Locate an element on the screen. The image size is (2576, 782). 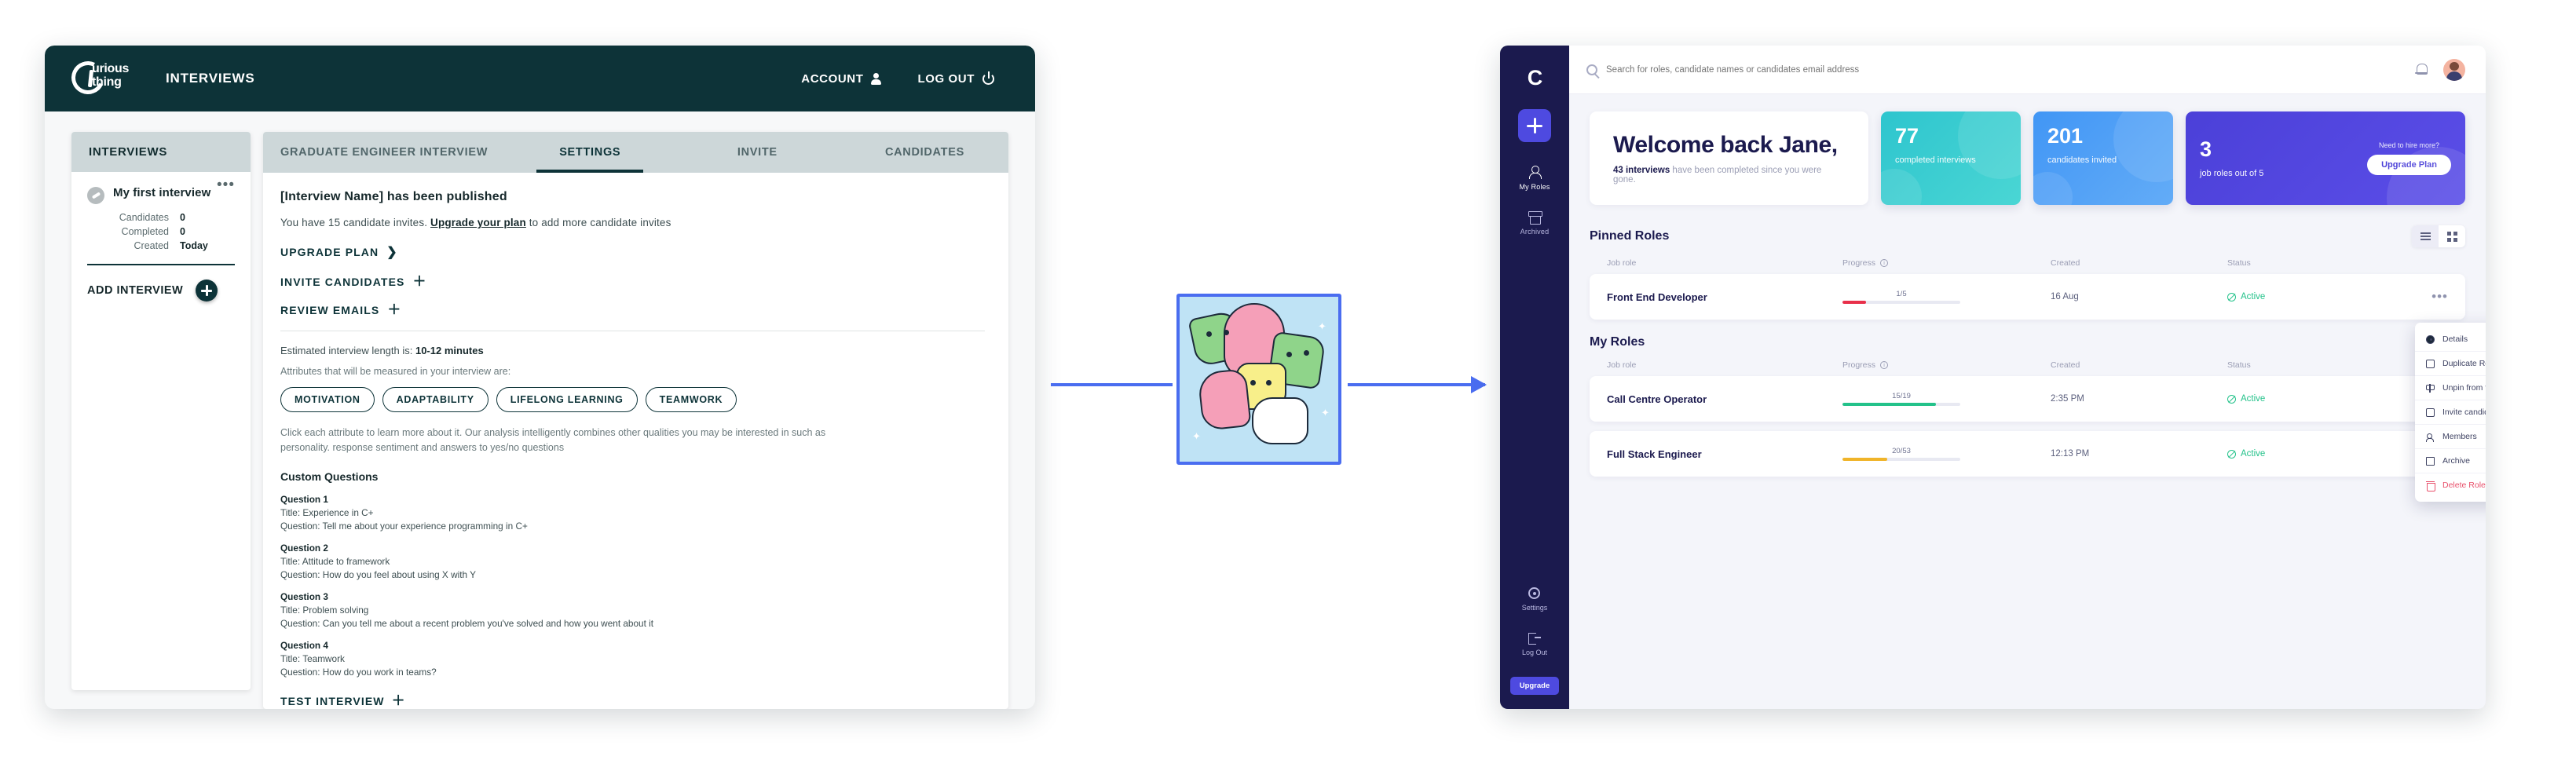
menu-item-label: Duplicate Role is located at coordinates (2464, 363).